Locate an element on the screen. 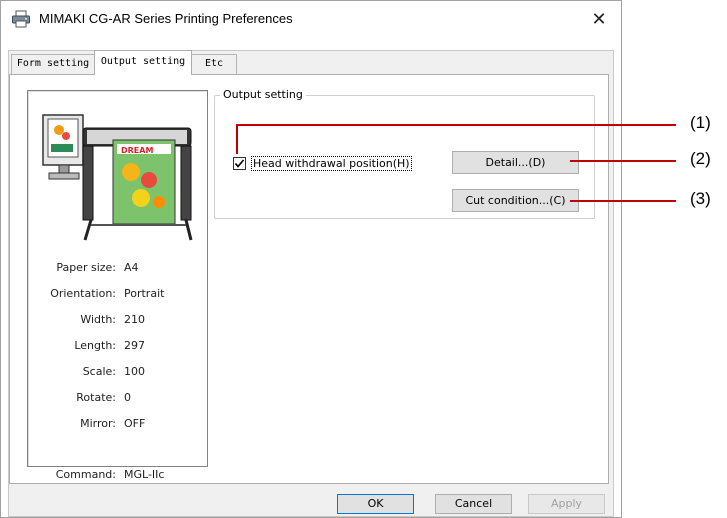 The width and height of the screenshot is (727, 518). tab-form-setting: Form setting is located at coordinates (53, 64).